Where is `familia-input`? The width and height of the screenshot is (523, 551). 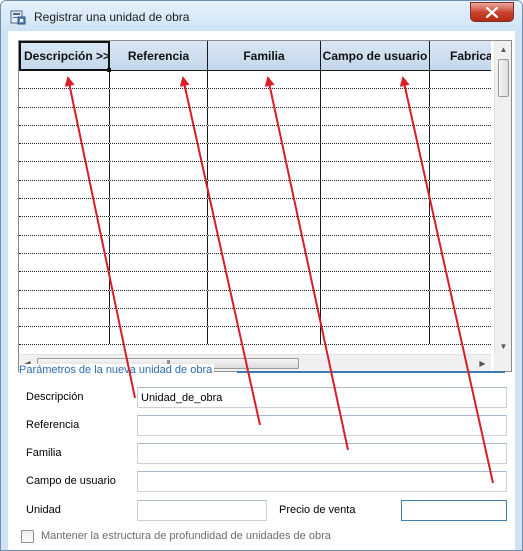 familia-input is located at coordinates (322, 453).